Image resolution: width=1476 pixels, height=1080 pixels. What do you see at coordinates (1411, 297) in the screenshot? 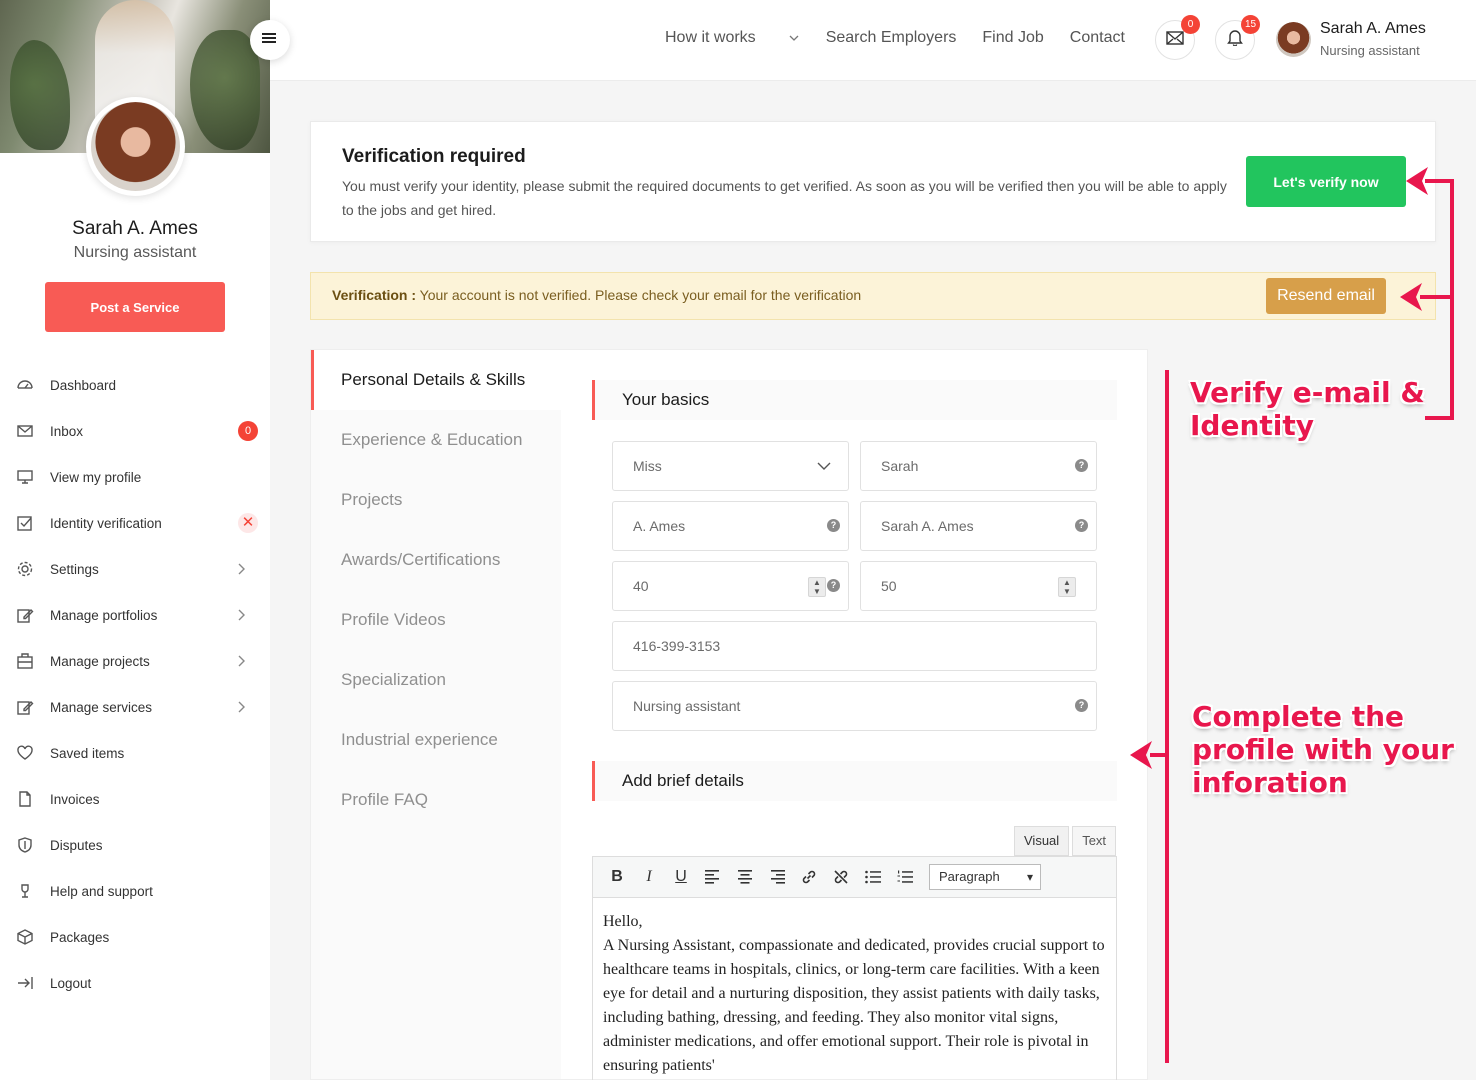
I see `arrow-to-resend-button` at bounding box center [1411, 297].